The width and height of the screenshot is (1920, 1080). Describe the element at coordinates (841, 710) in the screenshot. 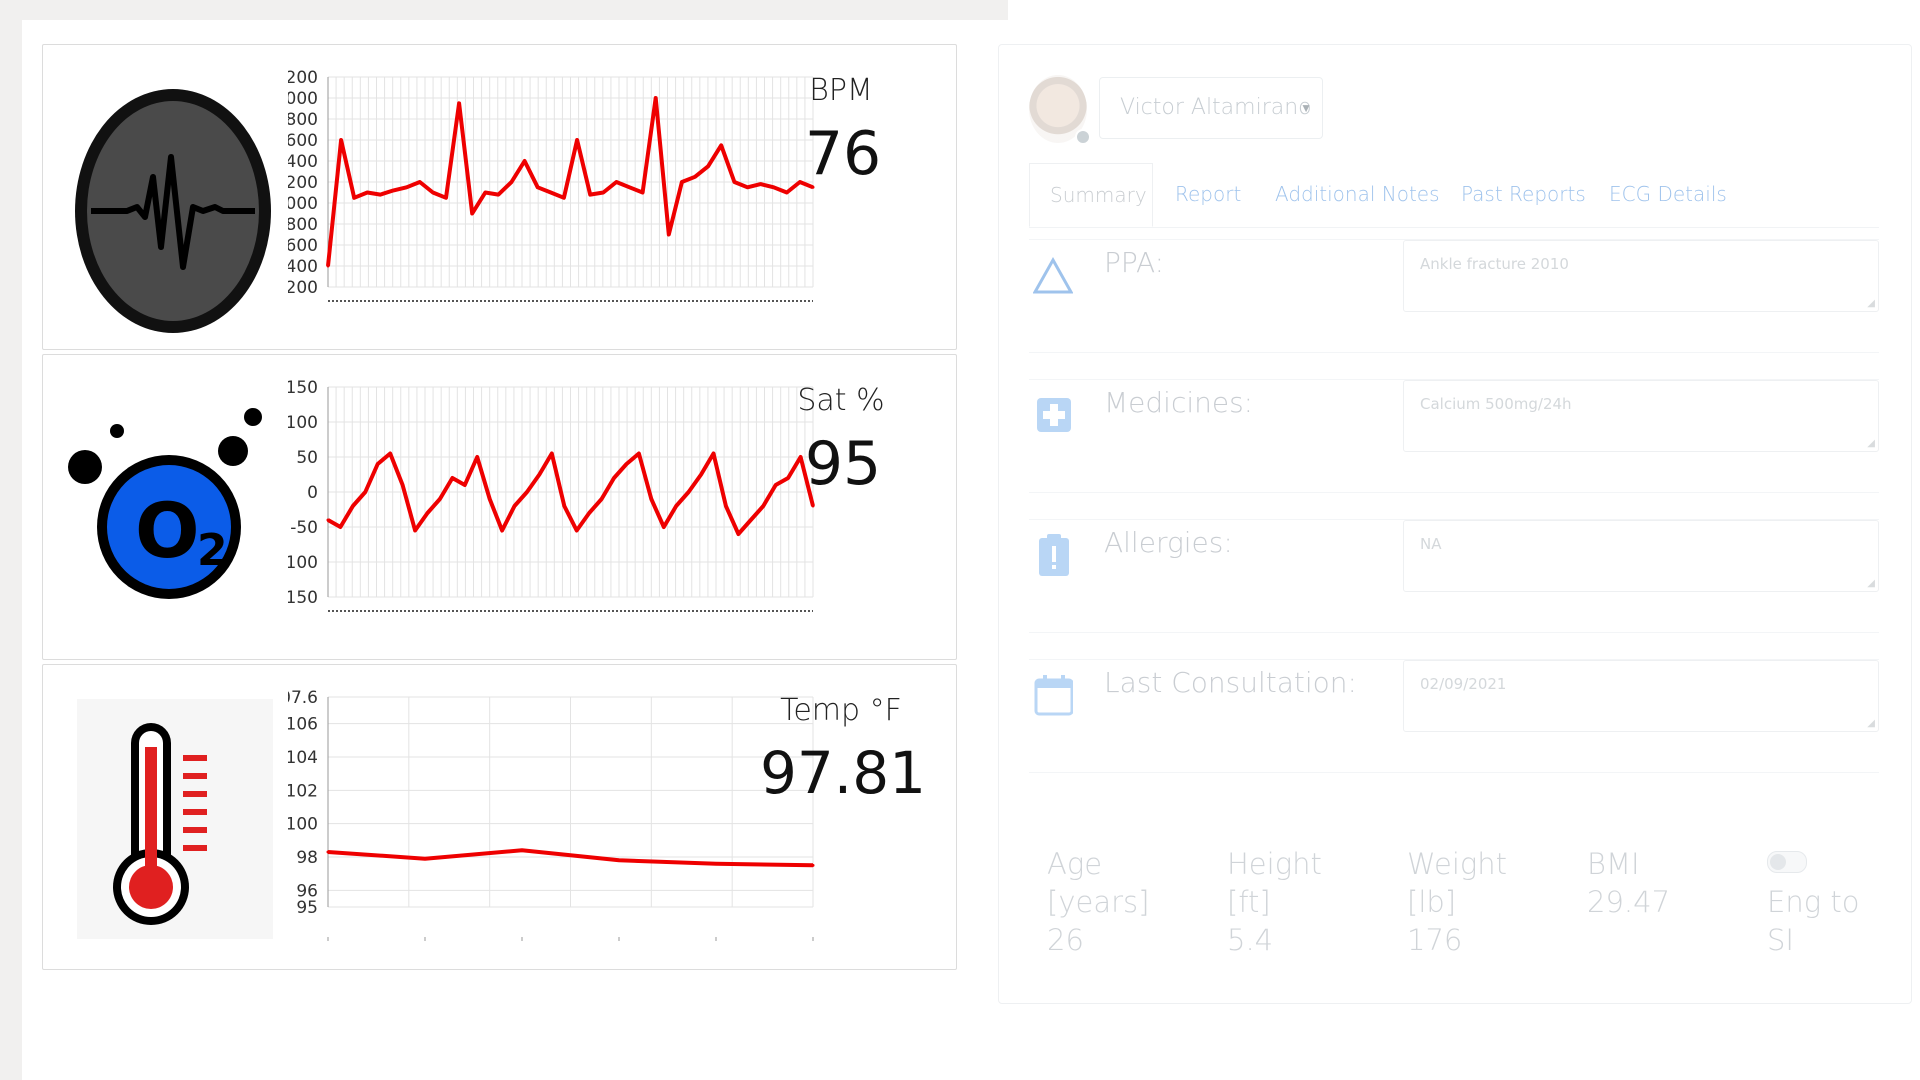

I see `temp-label: Temp °F` at that location.